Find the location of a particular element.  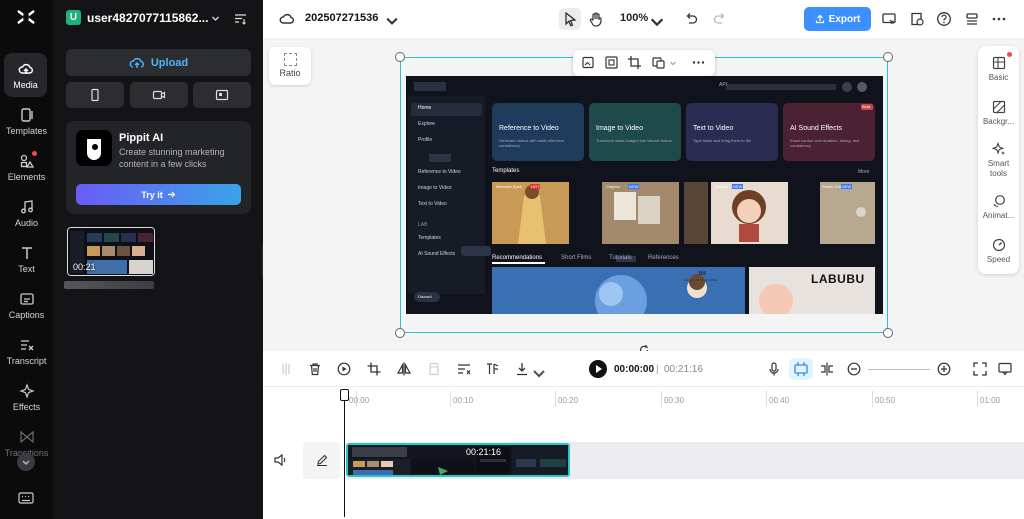

export-button: Export is located at coordinates (837, 19).